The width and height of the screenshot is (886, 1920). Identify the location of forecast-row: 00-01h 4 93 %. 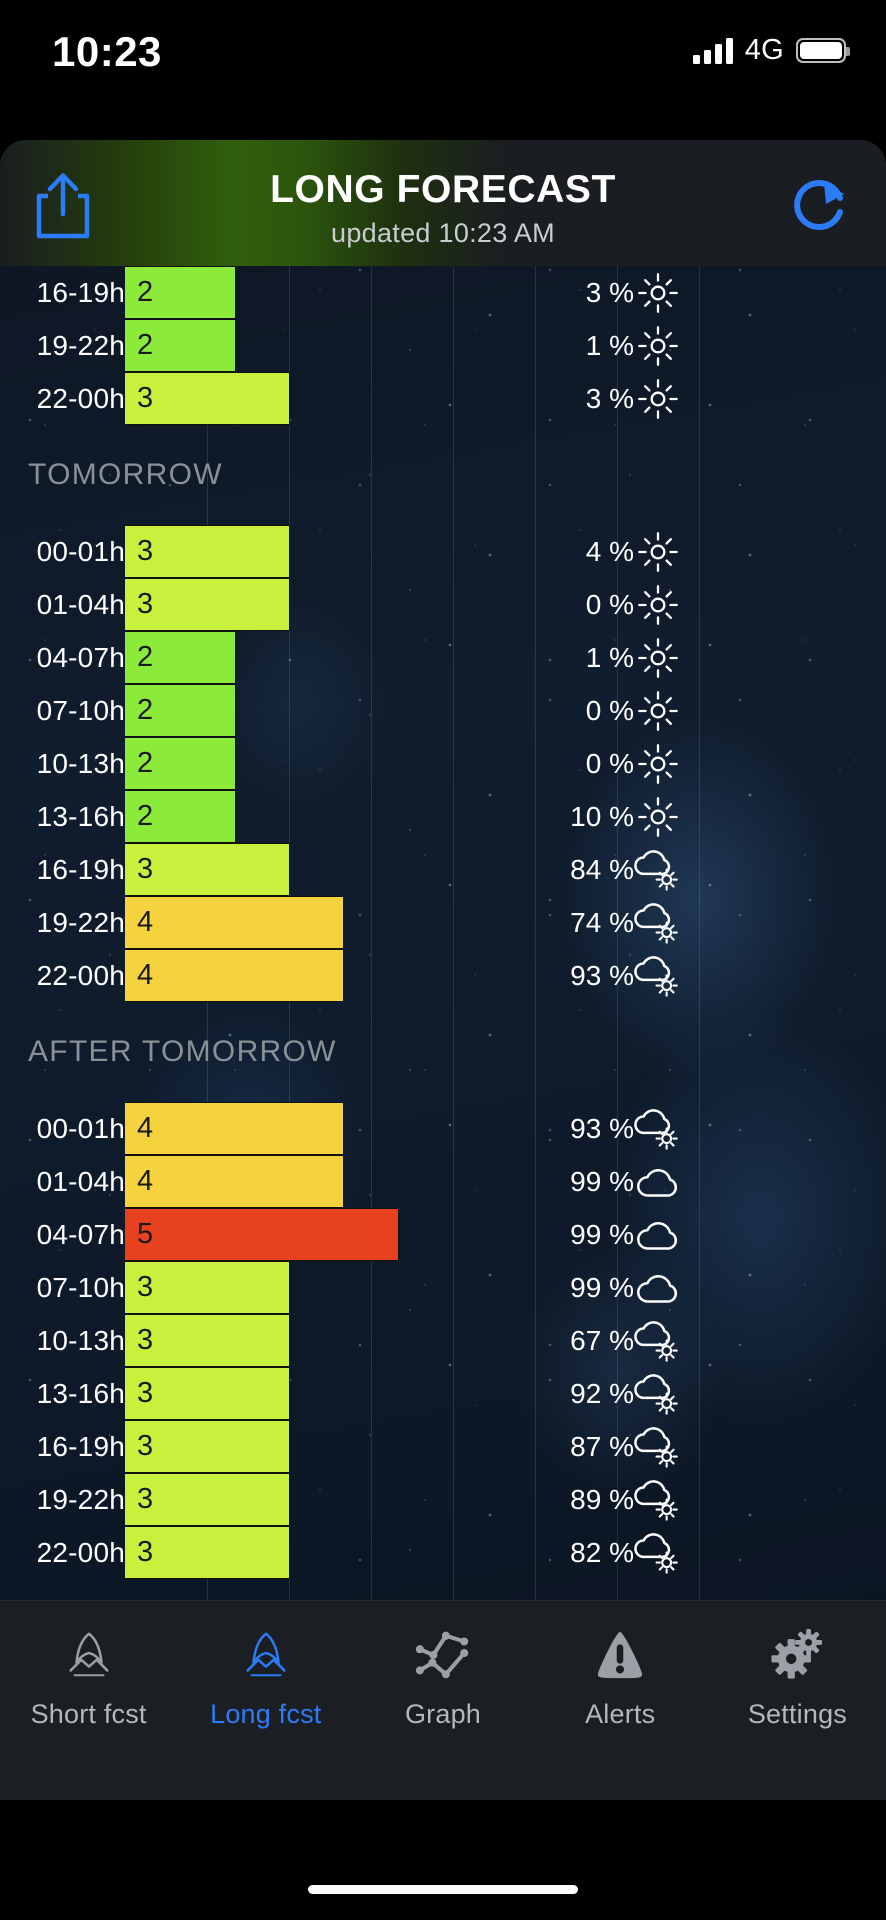
(443, 1128).